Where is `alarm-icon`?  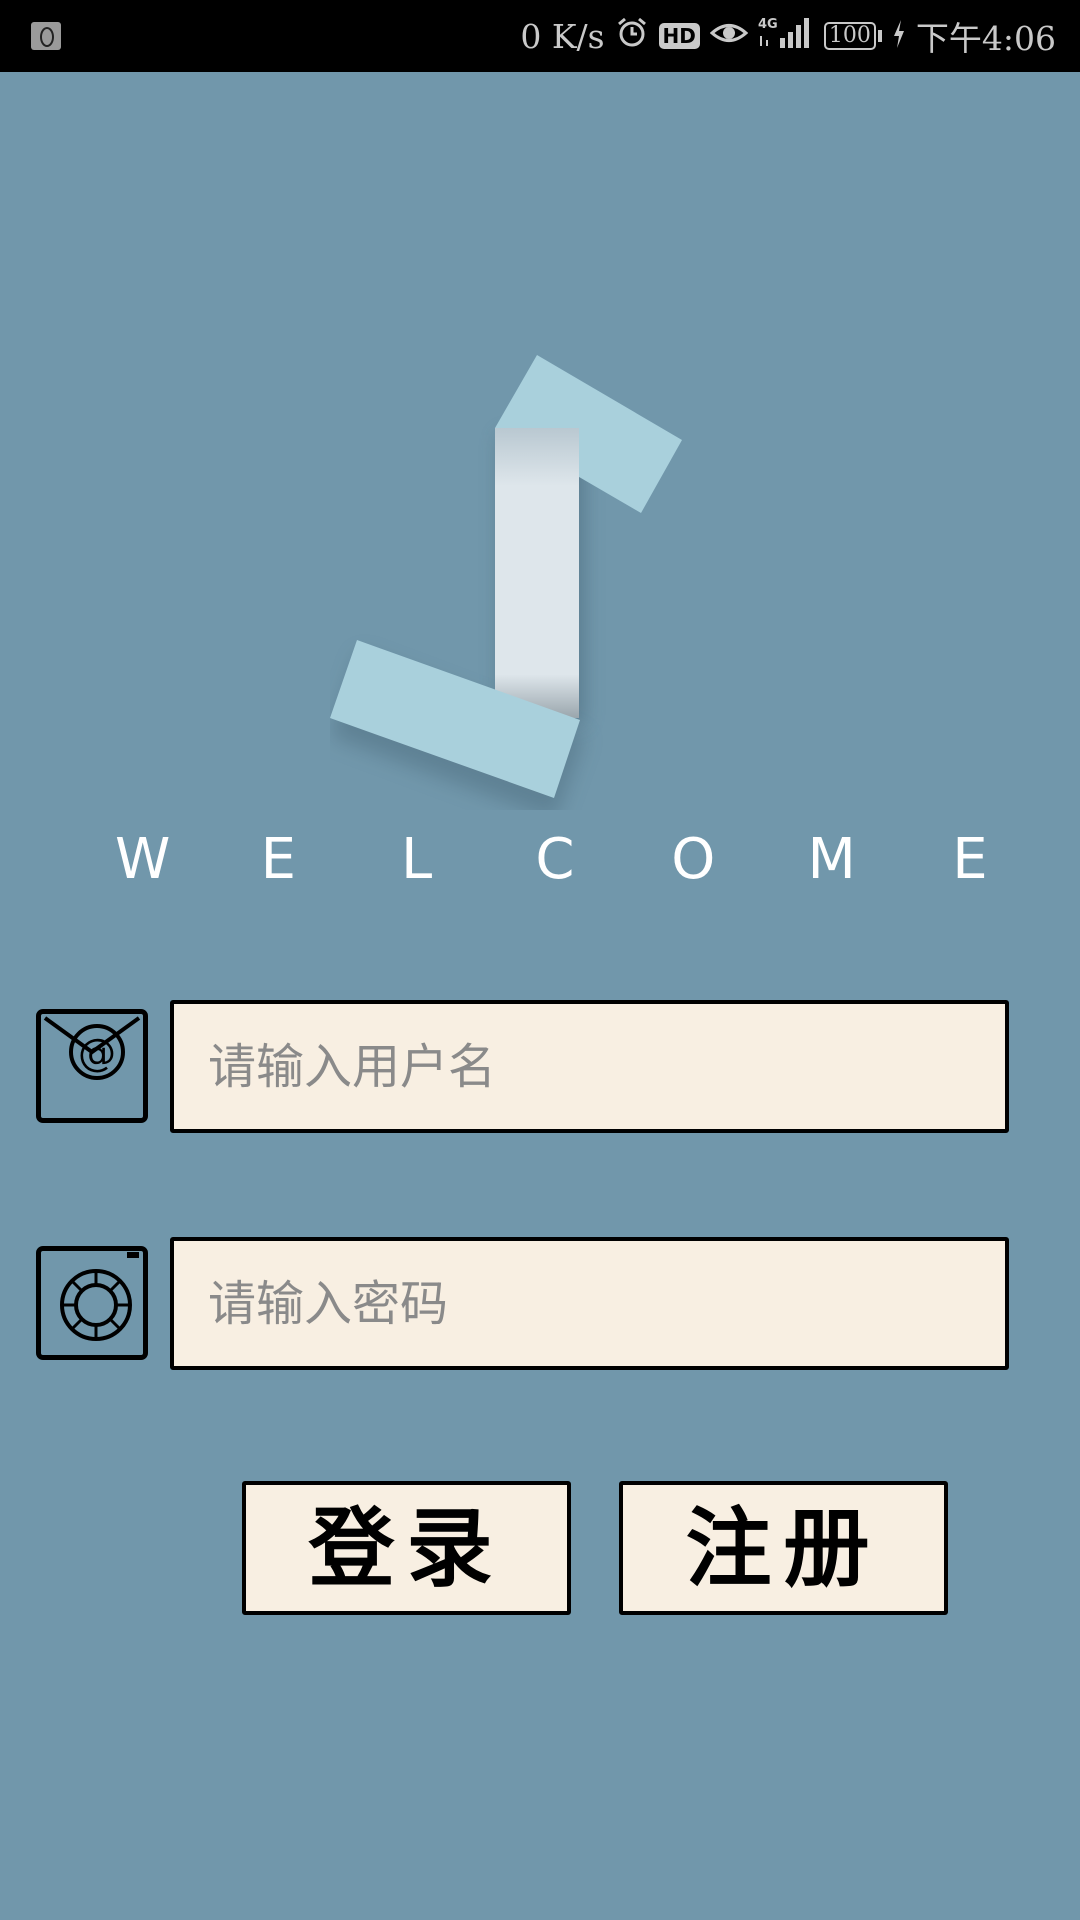
alarm-icon is located at coordinates (632, 36).